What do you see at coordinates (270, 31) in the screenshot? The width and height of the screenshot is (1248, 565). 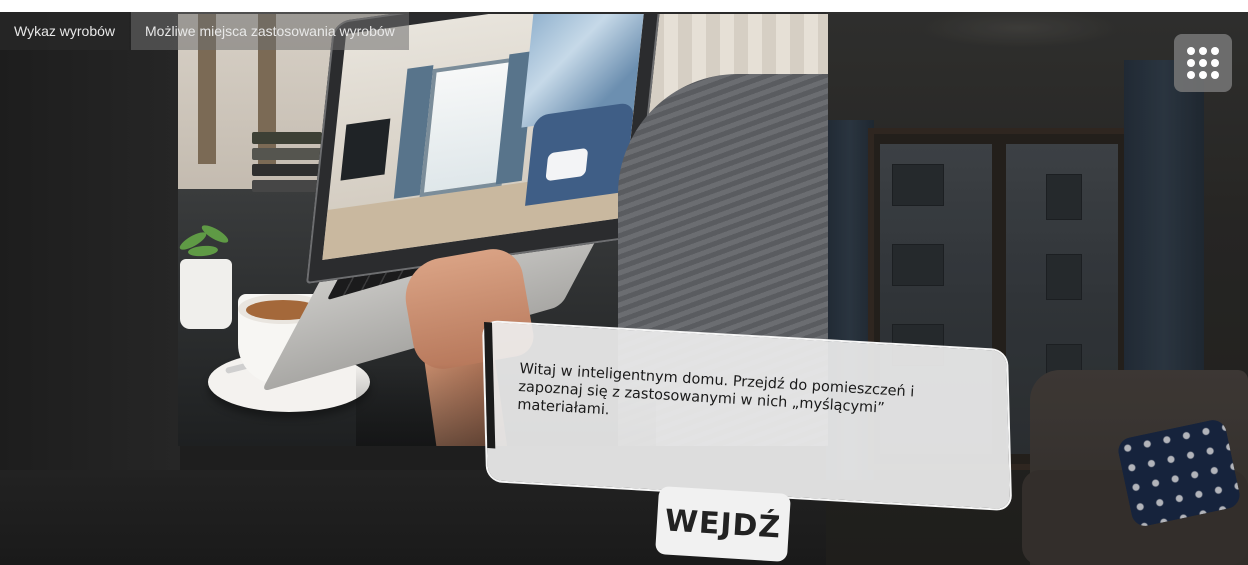 I see `menu-item-application-places: Możliwe miejsca zastosowania wyrobów` at bounding box center [270, 31].